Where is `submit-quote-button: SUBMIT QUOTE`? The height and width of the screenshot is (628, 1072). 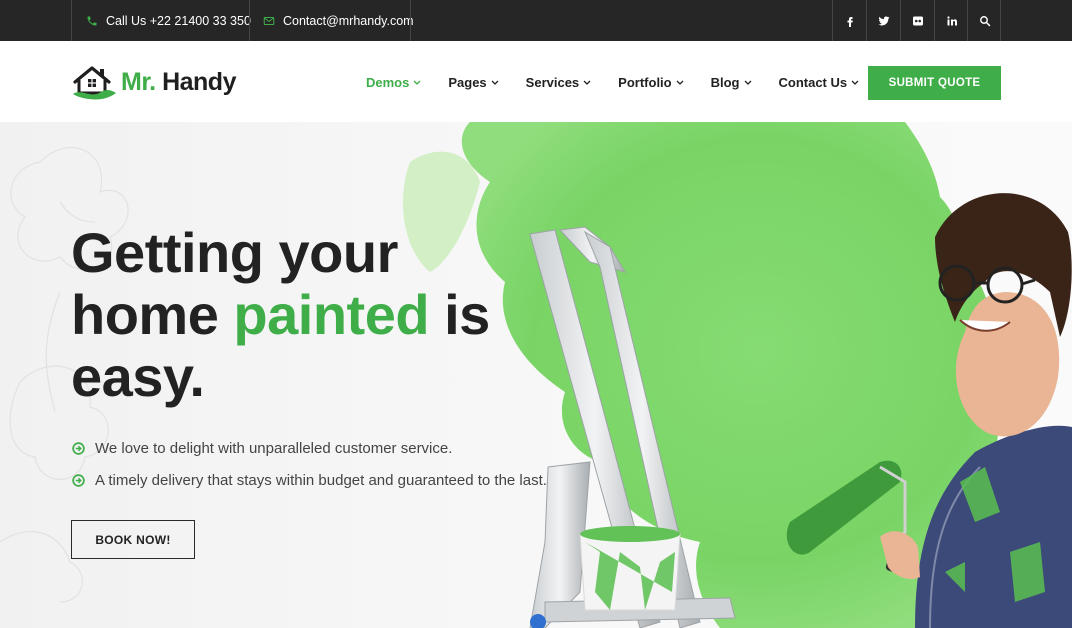
submit-quote-button: SUBMIT QUOTE is located at coordinates (934, 83).